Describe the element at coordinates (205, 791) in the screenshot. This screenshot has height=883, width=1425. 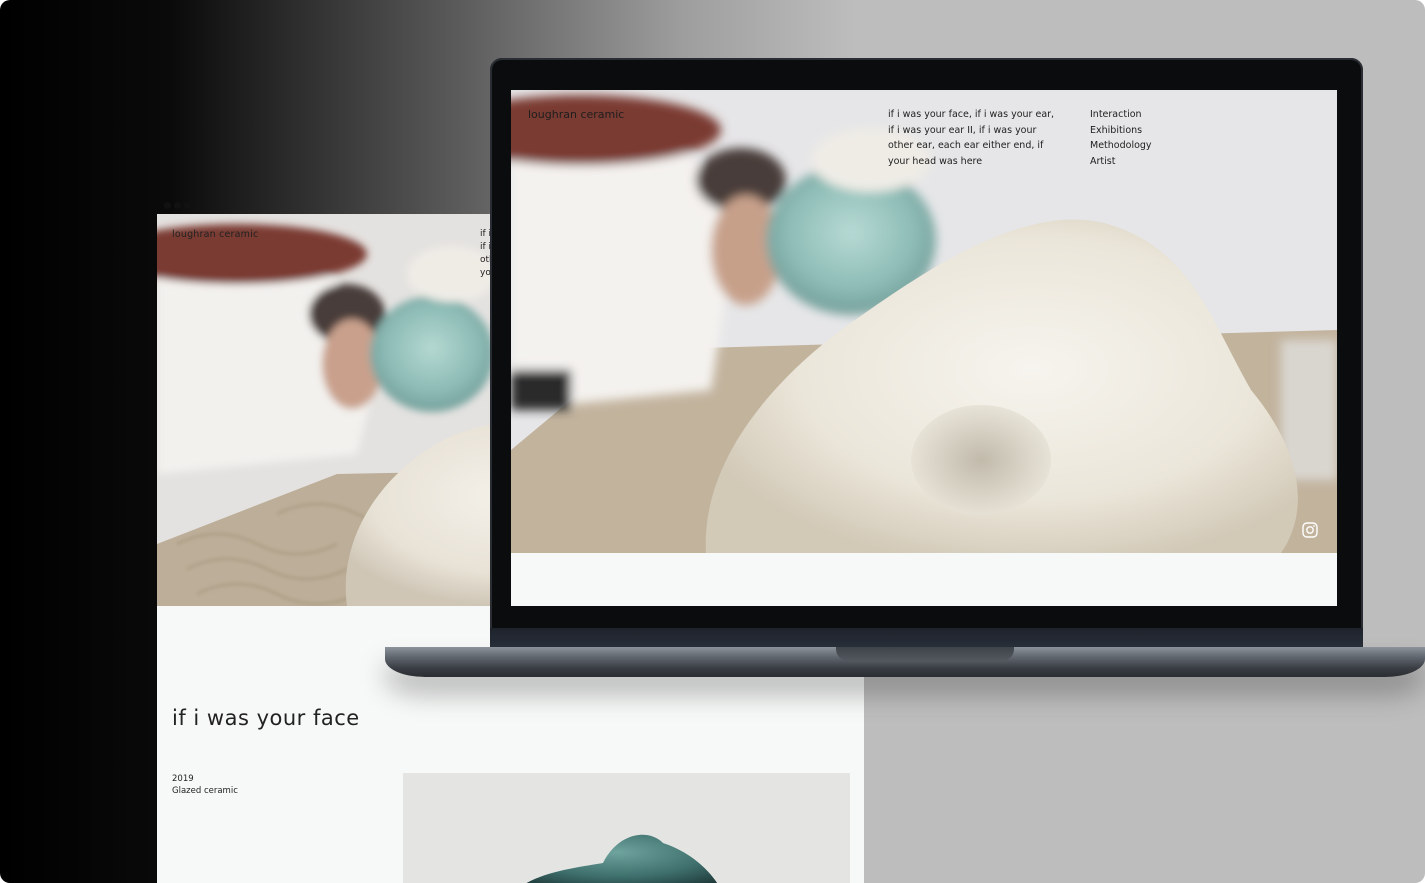
I see `artwork-material: Glazed ceramic` at that location.